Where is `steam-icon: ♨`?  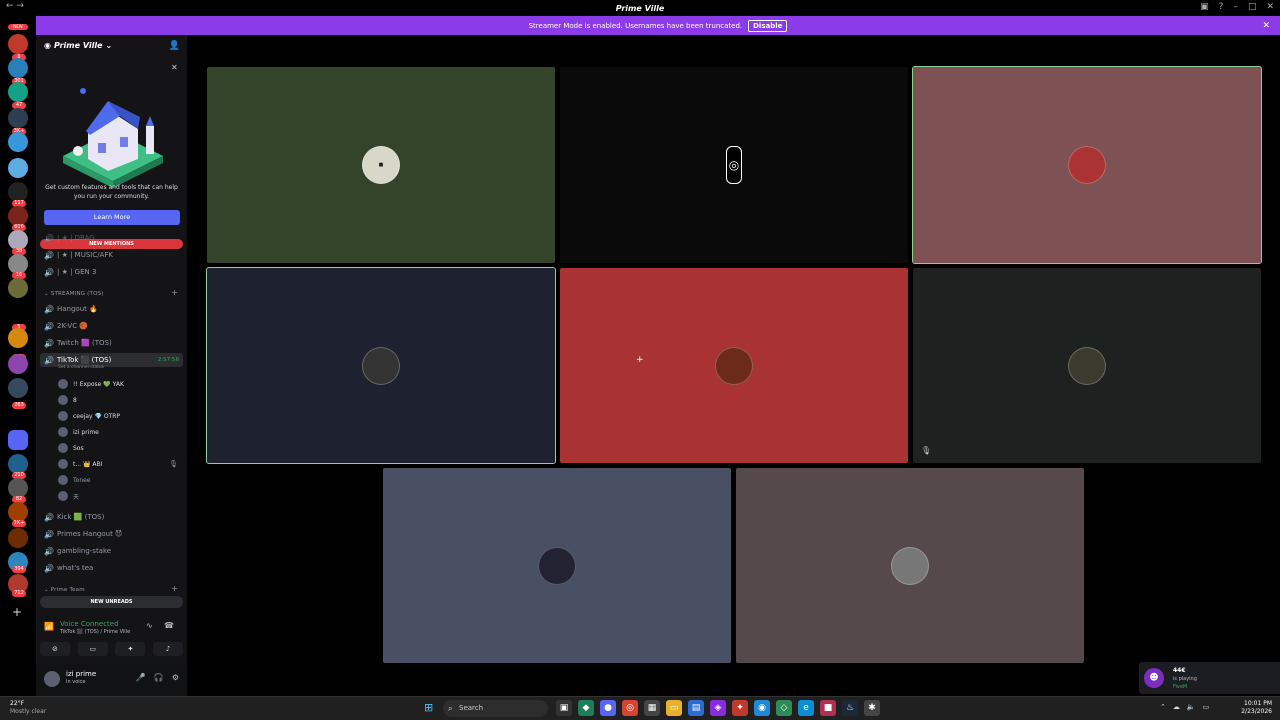
steam-icon: ♨ is located at coordinates (850, 708).